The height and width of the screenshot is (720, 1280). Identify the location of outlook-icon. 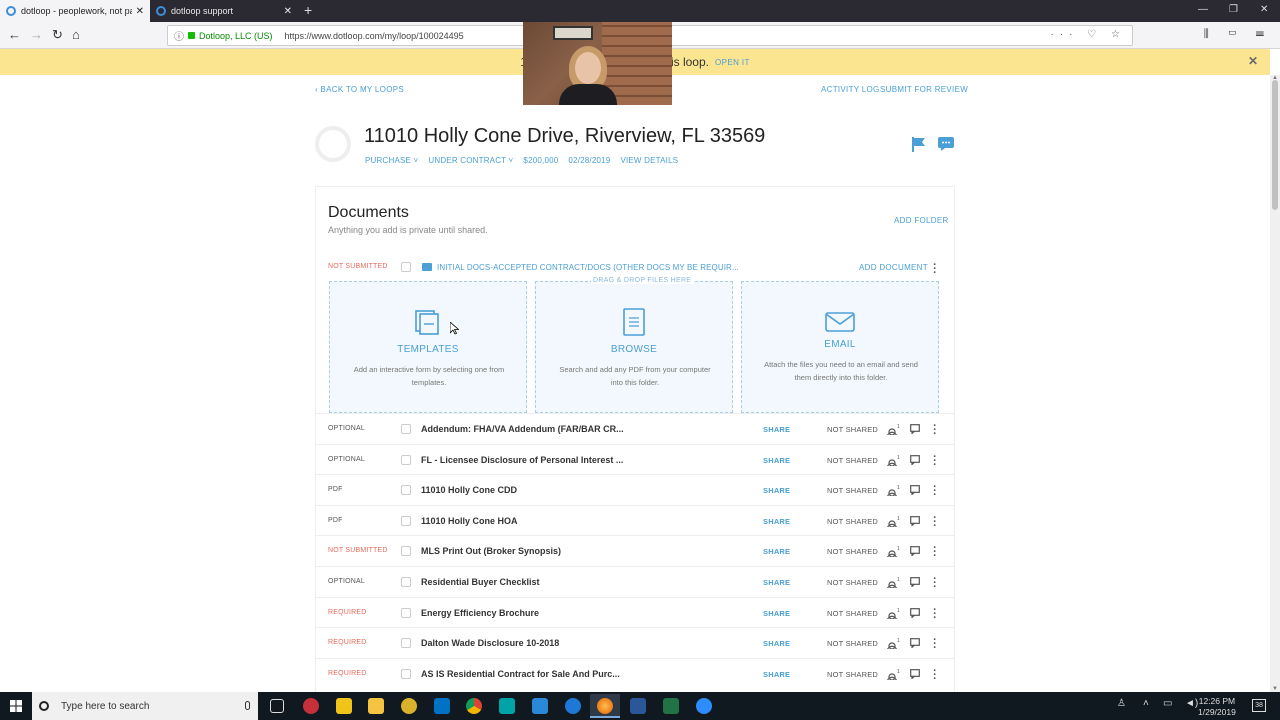
(442, 706).